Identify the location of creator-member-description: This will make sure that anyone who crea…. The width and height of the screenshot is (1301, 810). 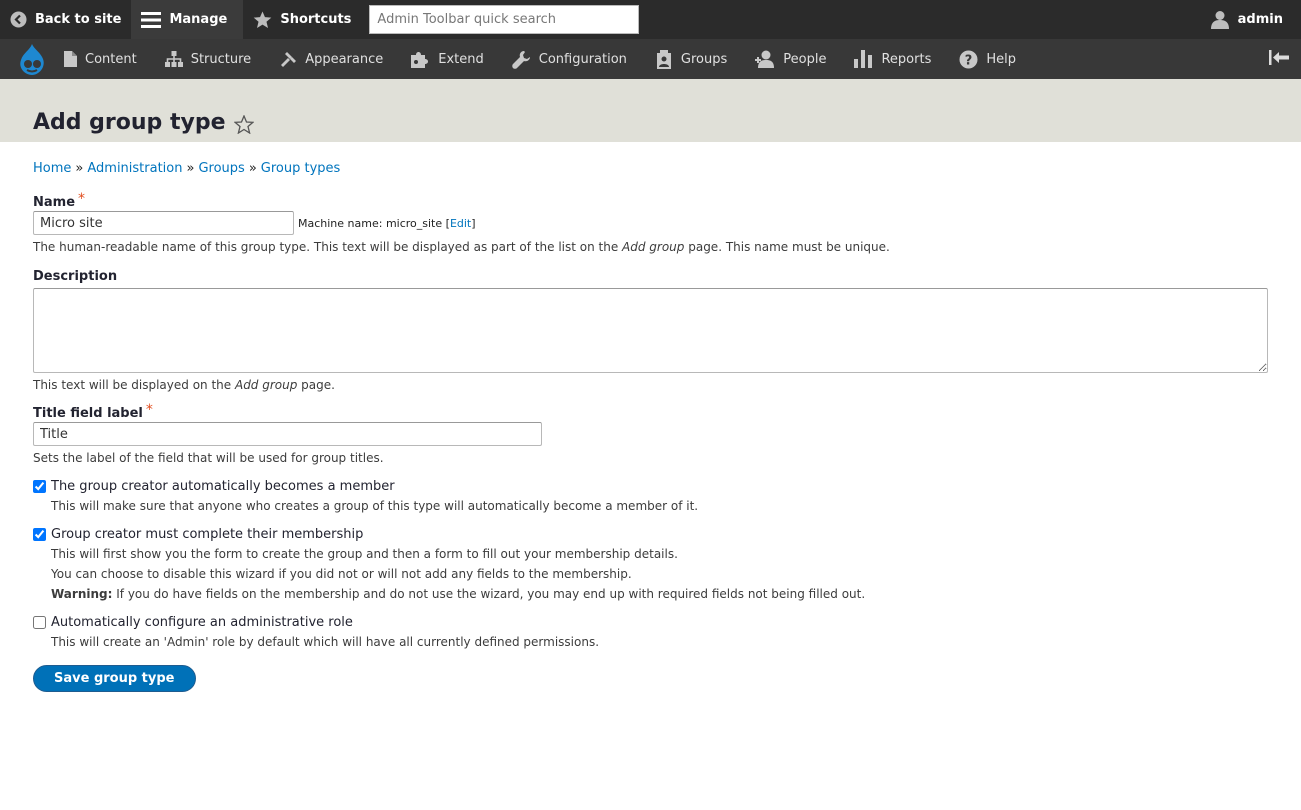
(375, 506).